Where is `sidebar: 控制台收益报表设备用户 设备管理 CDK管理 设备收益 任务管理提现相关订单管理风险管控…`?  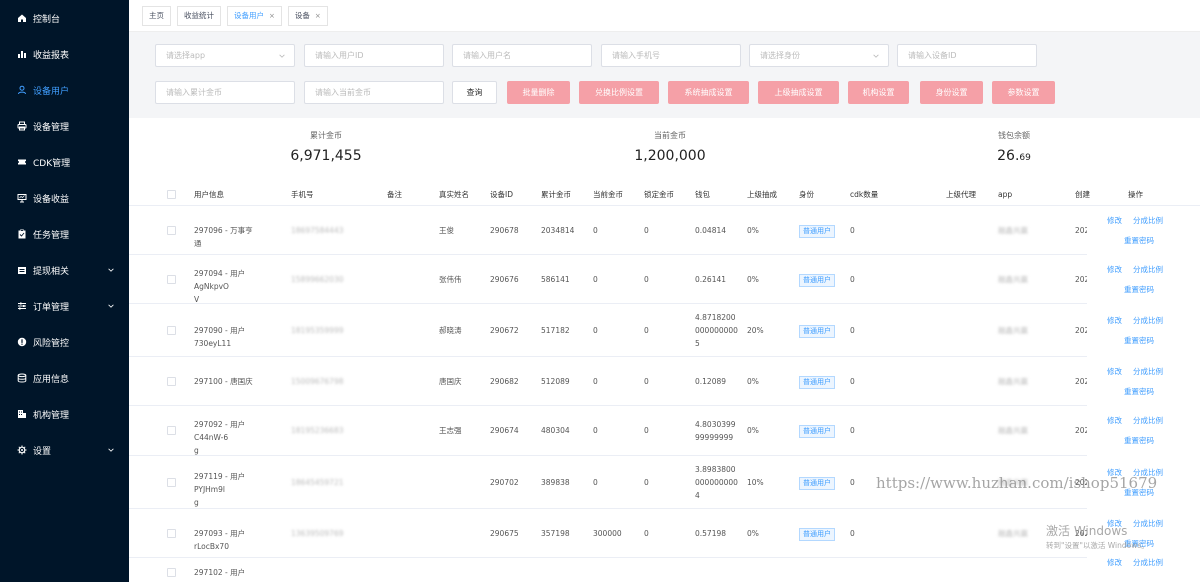 sidebar: 控制台收益报表设备用户 设备管理 CDK管理 设备收益 任务管理提现相关订单管理风险管控… is located at coordinates (64, 291).